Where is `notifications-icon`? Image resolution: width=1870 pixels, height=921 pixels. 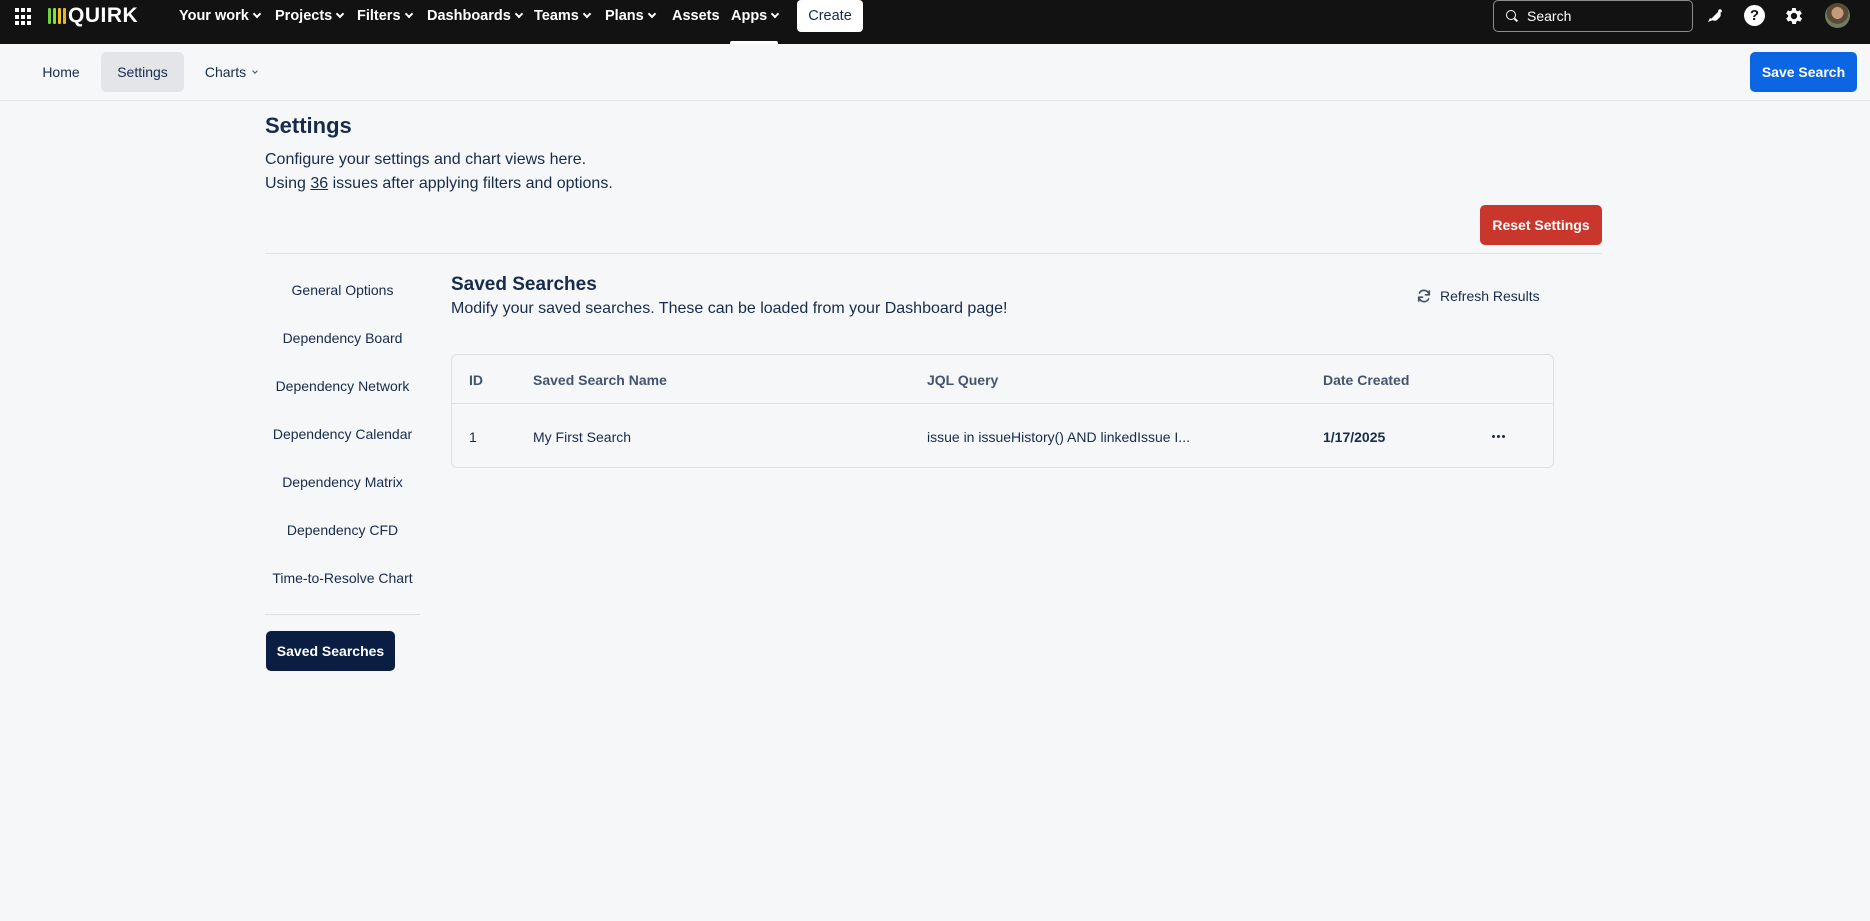 notifications-icon is located at coordinates (1715, 16).